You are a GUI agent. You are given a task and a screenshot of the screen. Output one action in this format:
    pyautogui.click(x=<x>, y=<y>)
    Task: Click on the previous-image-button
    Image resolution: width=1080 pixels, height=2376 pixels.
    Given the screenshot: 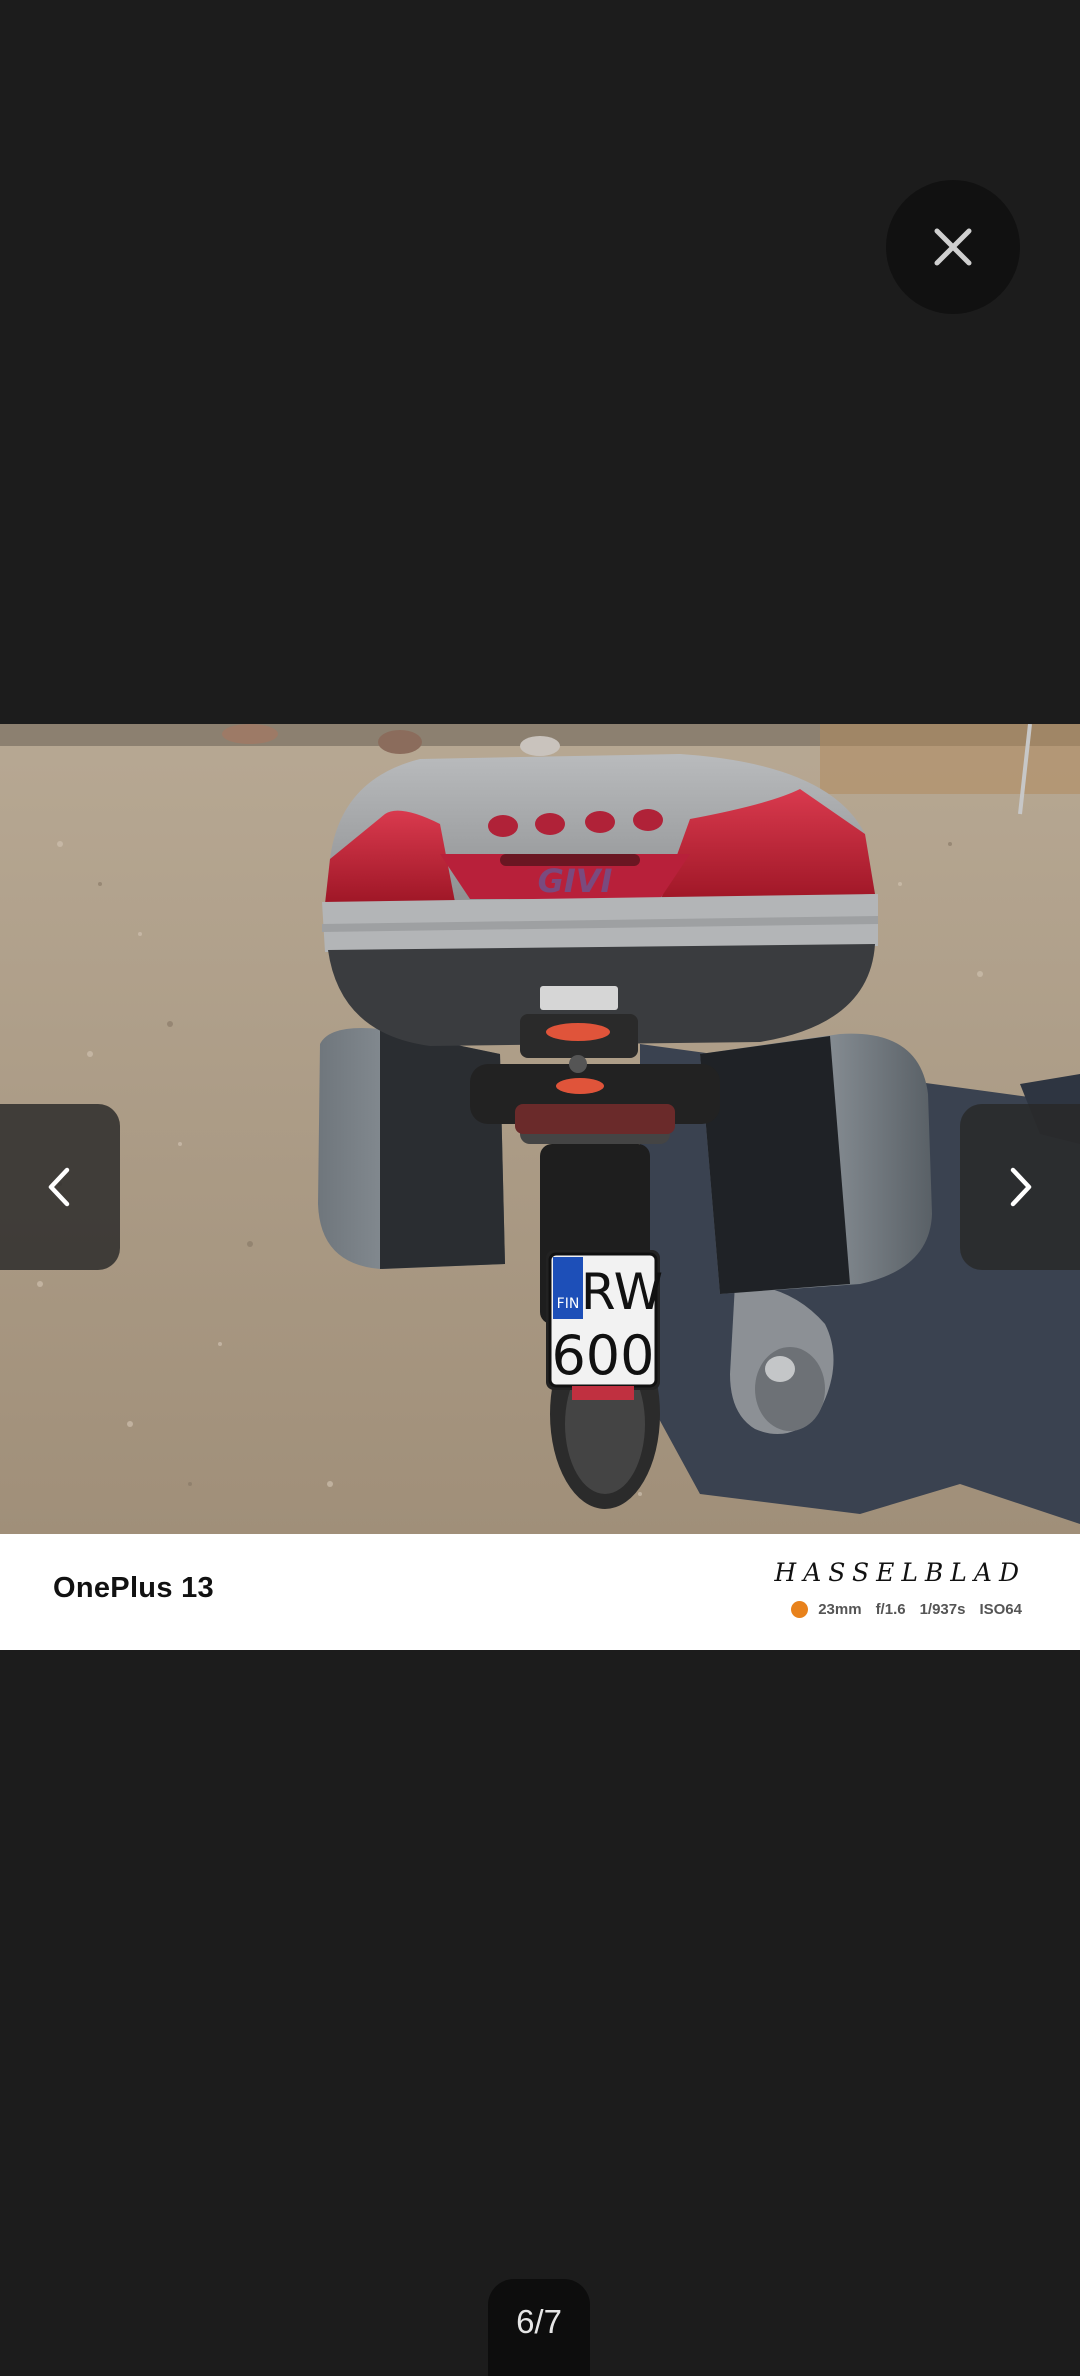 What is the action you would take?
    pyautogui.click(x=60, y=1187)
    